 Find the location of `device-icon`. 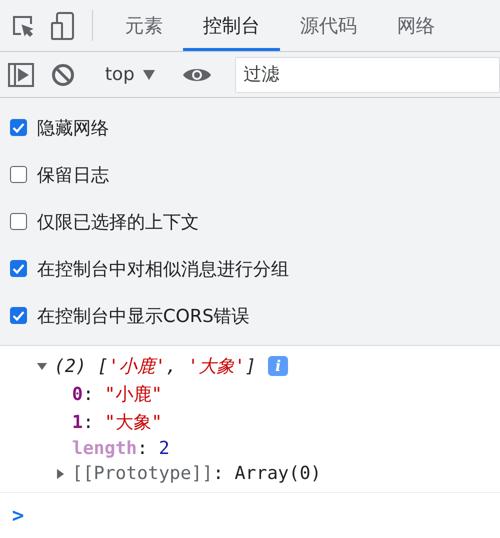

device-icon is located at coordinates (63, 26).